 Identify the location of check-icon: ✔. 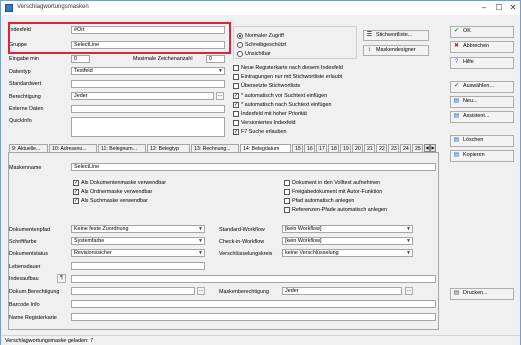
(456, 31).